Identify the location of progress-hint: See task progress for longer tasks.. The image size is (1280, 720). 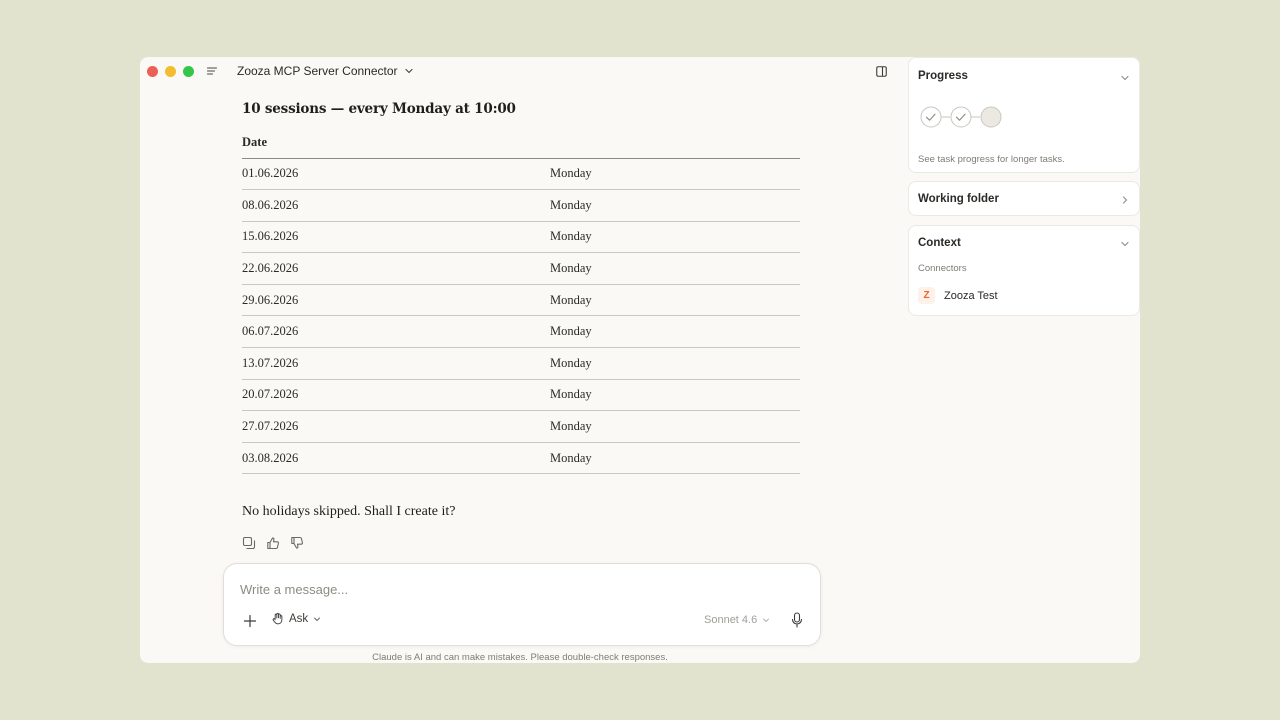
(991, 159).